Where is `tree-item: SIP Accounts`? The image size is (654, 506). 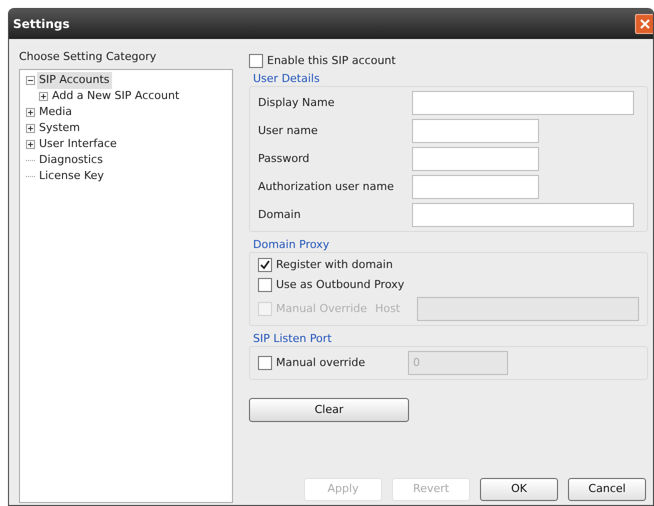
tree-item: SIP Accounts is located at coordinates (74, 80).